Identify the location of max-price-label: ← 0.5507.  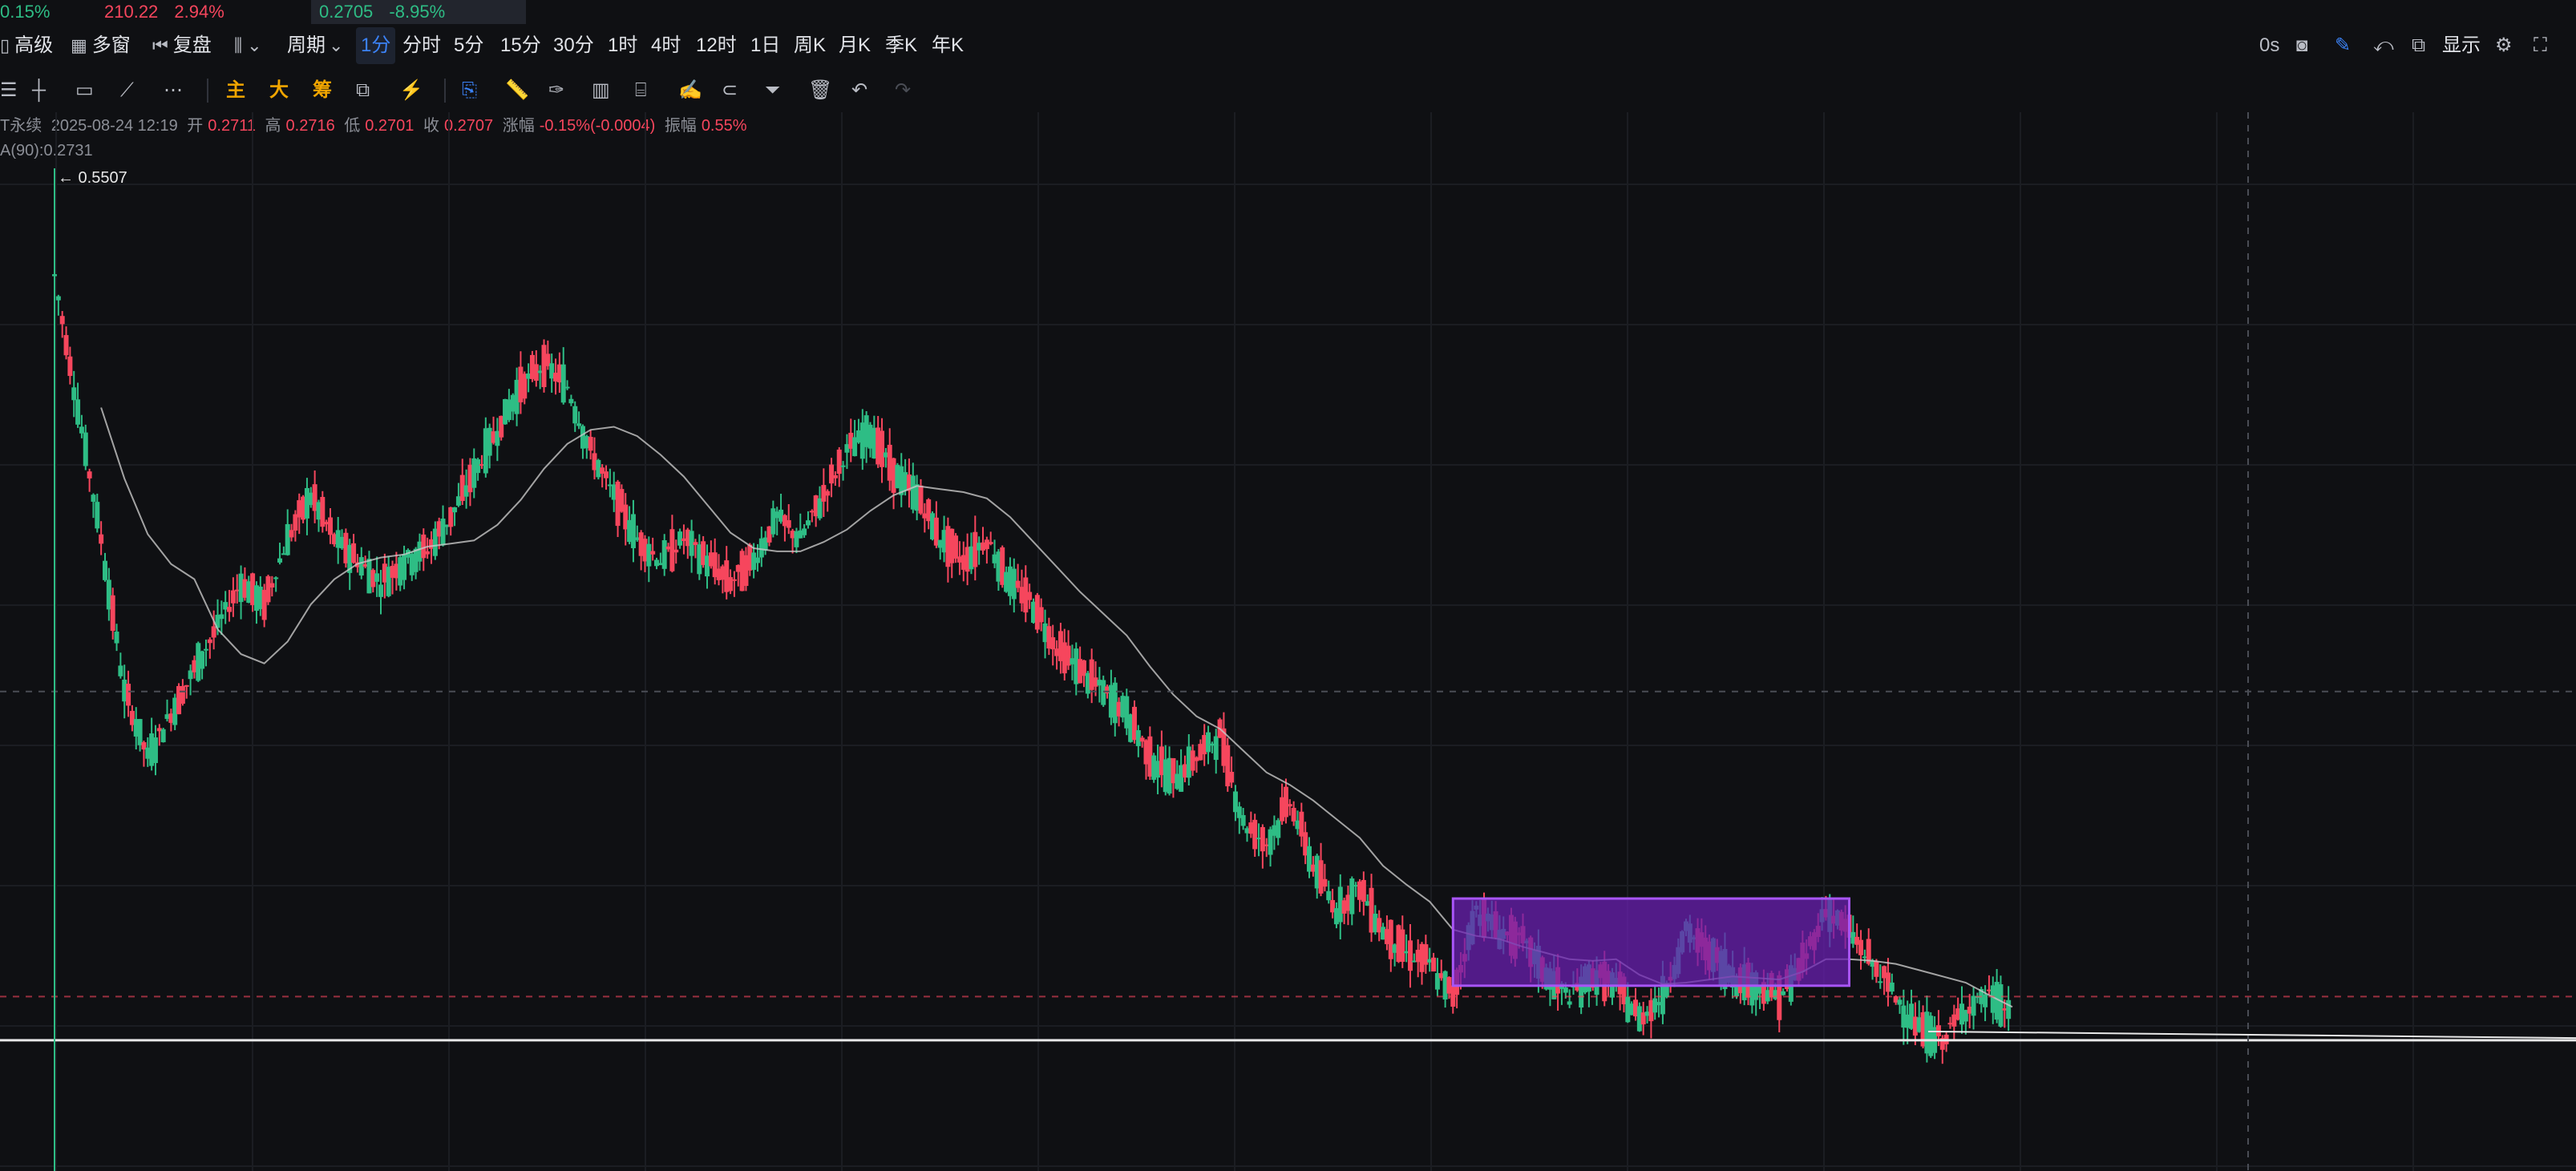
(92, 178).